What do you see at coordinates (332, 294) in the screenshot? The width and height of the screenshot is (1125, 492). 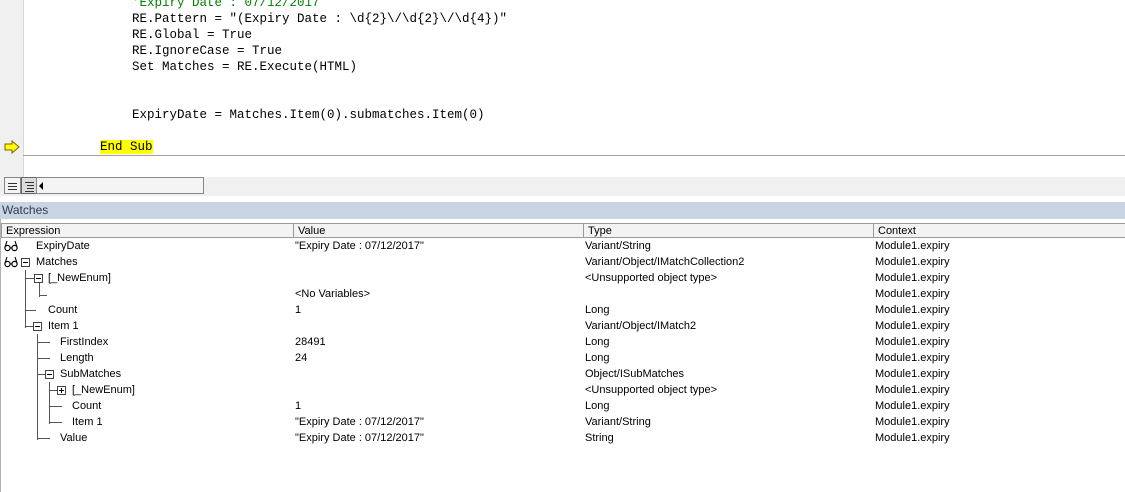 I see `value-cell: <No Variables>` at bounding box center [332, 294].